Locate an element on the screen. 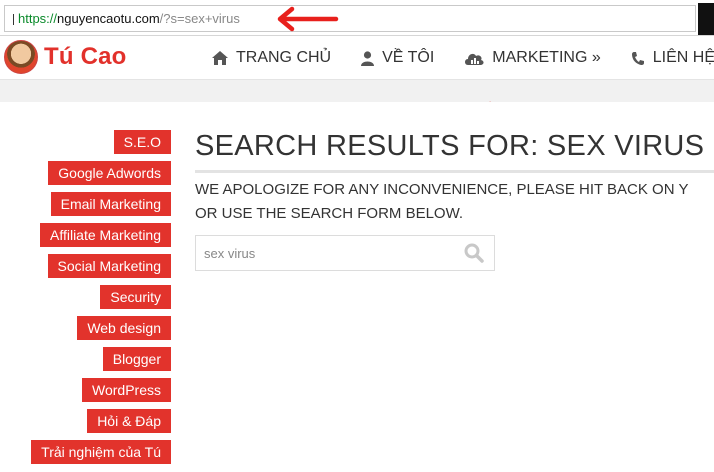  nav-item-about: VỀ TÔI is located at coordinates (397, 58).